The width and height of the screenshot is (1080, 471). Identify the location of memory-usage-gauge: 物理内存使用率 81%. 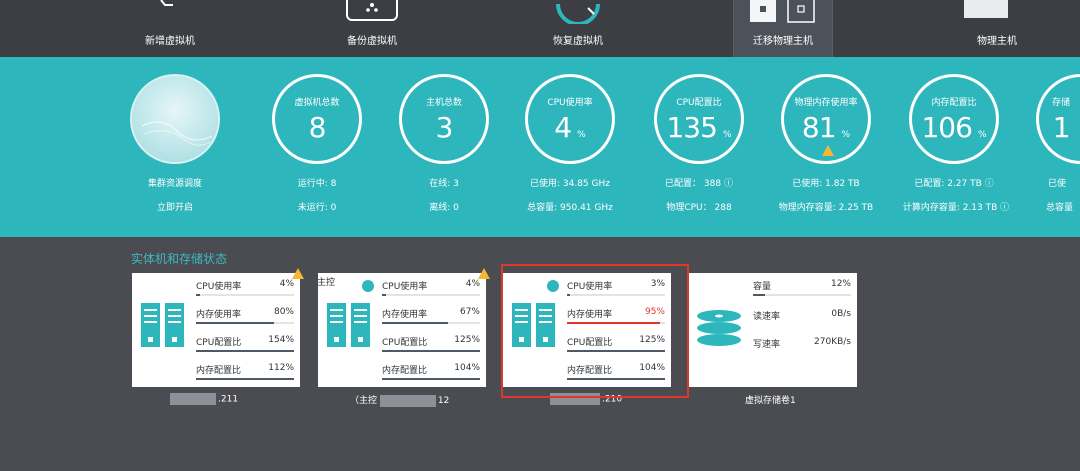
(826, 119).